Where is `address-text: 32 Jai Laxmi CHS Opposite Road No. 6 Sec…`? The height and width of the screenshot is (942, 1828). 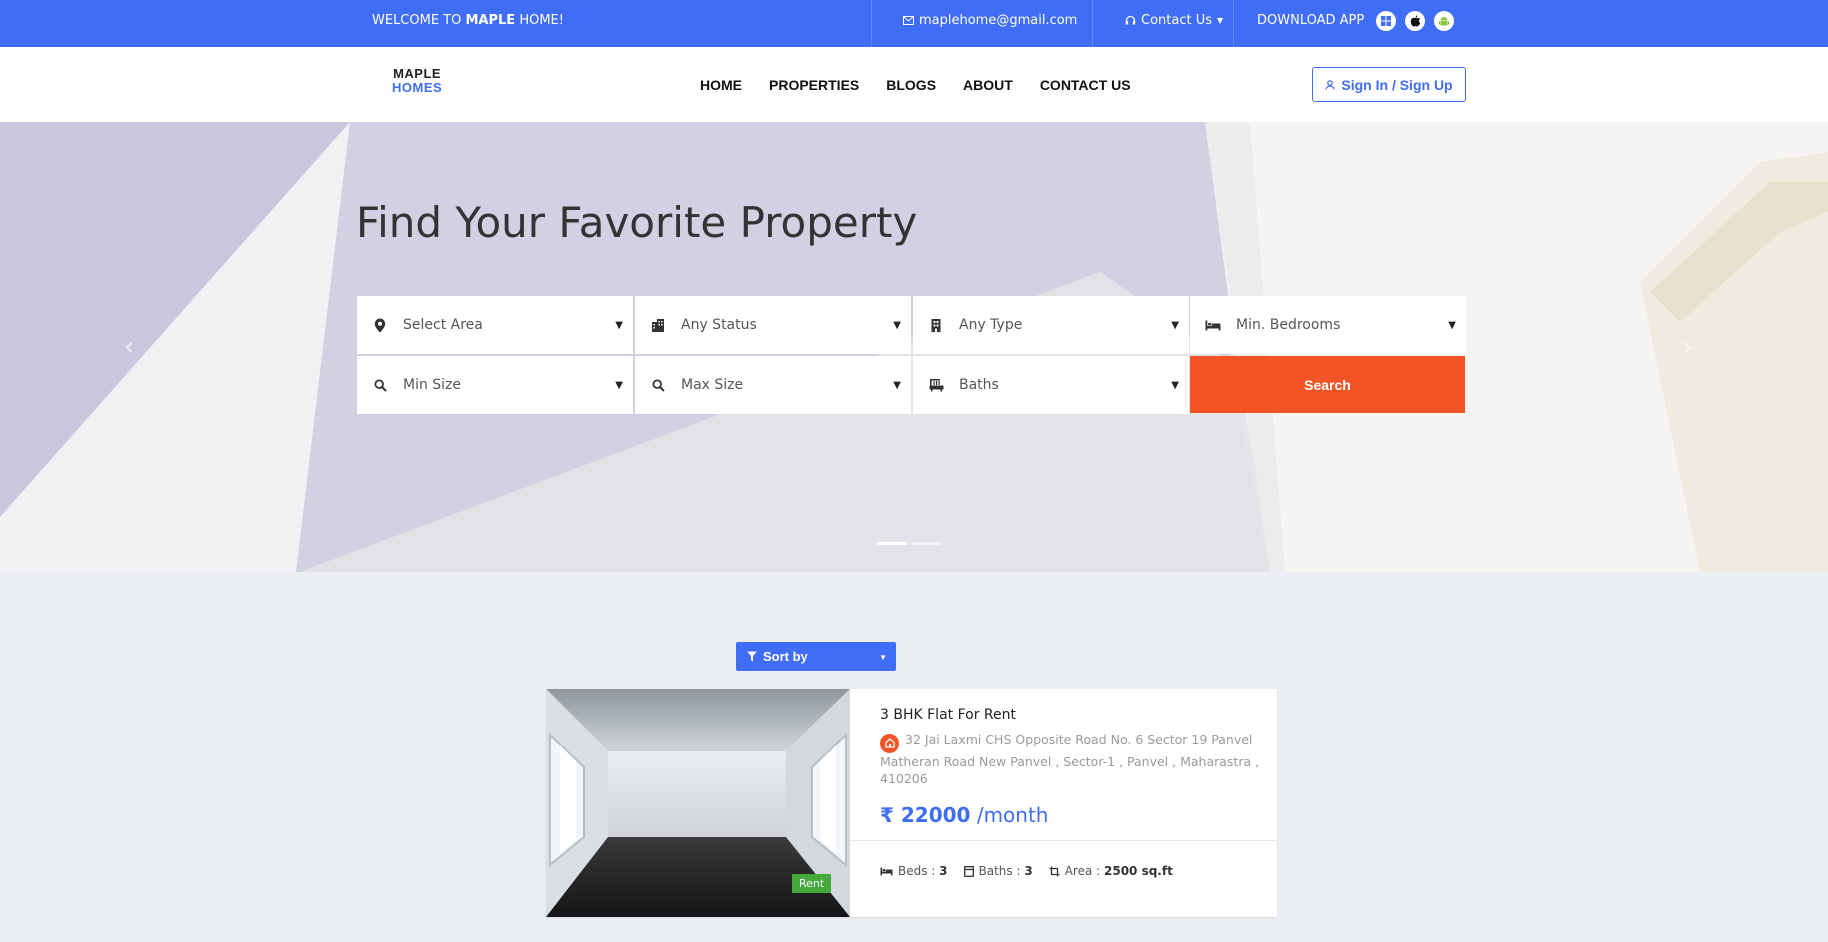 address-text: 32 Jai Laxmi CHS Opposite Road No. 6 Sec… is located at coordinates (1070, 759).